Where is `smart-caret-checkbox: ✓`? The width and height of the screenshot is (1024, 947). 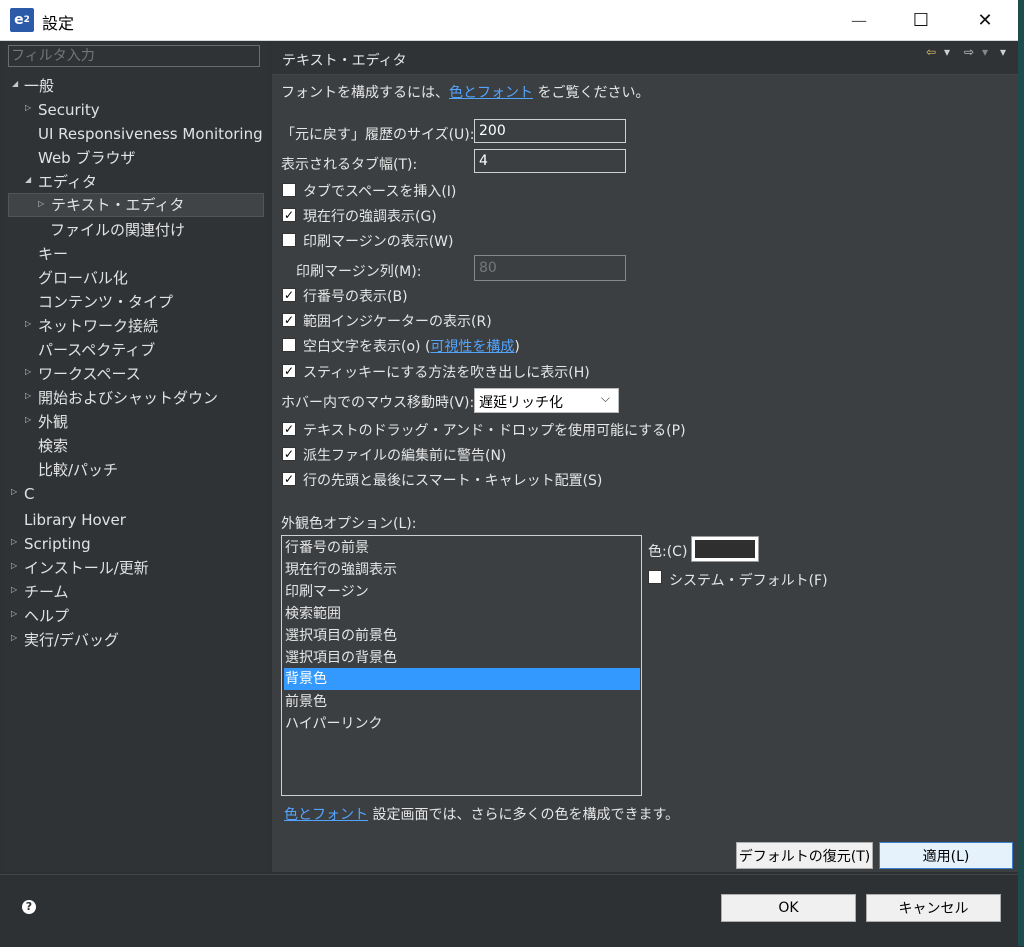
smart-caret-checkbox: ✓ is located at coordinates (289, 479).